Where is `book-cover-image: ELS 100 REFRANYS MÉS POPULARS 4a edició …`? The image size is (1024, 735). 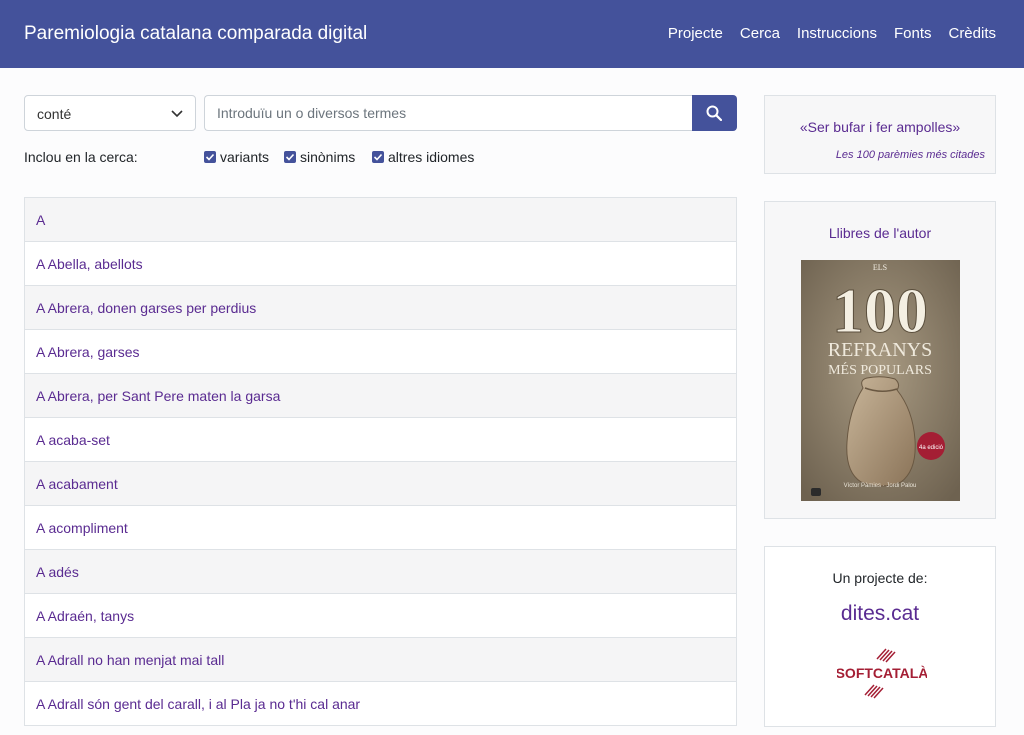 book-cover-image: ELS 100 REFRANYS MÉS POPULARS 4a edició … is located at coordinates (880, 380).